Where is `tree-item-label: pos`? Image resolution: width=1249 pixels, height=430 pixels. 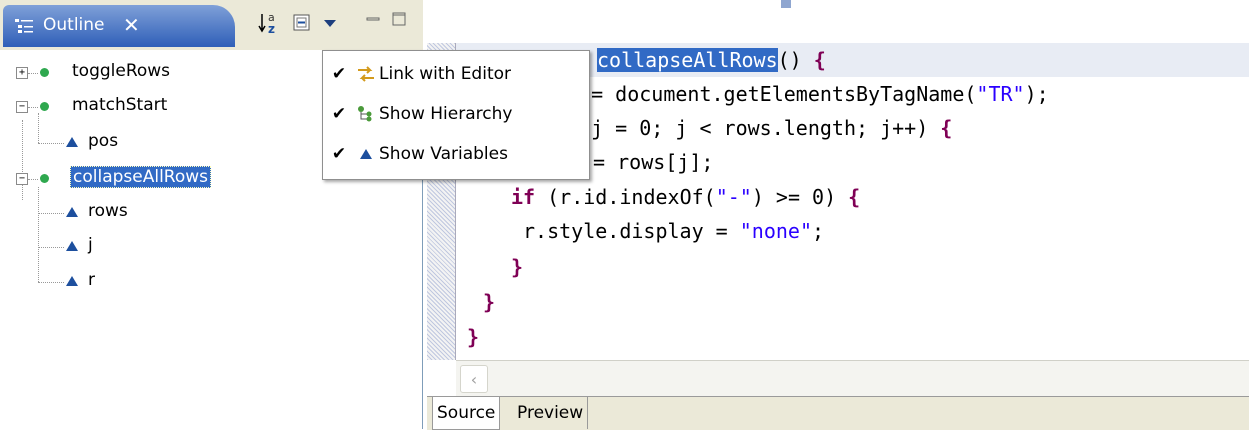
tree-item-label: pos is located at coordinates (103, 141).